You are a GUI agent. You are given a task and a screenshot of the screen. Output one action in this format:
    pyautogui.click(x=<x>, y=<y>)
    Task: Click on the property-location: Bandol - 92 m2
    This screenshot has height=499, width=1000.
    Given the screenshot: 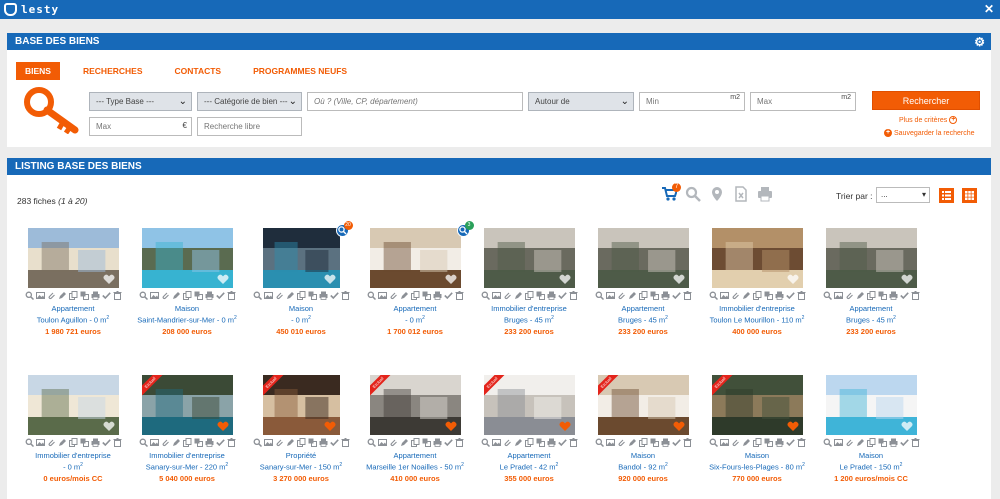 What is the action you would take?
    pyautogui.click(x=643, y=466)
    